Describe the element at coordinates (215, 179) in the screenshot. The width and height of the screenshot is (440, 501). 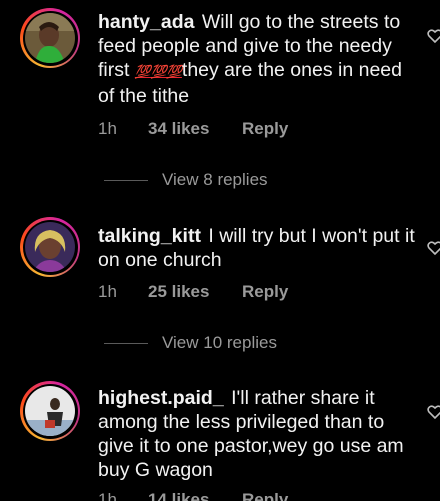
I see `view-replies-label: View 8 replies` at that location.